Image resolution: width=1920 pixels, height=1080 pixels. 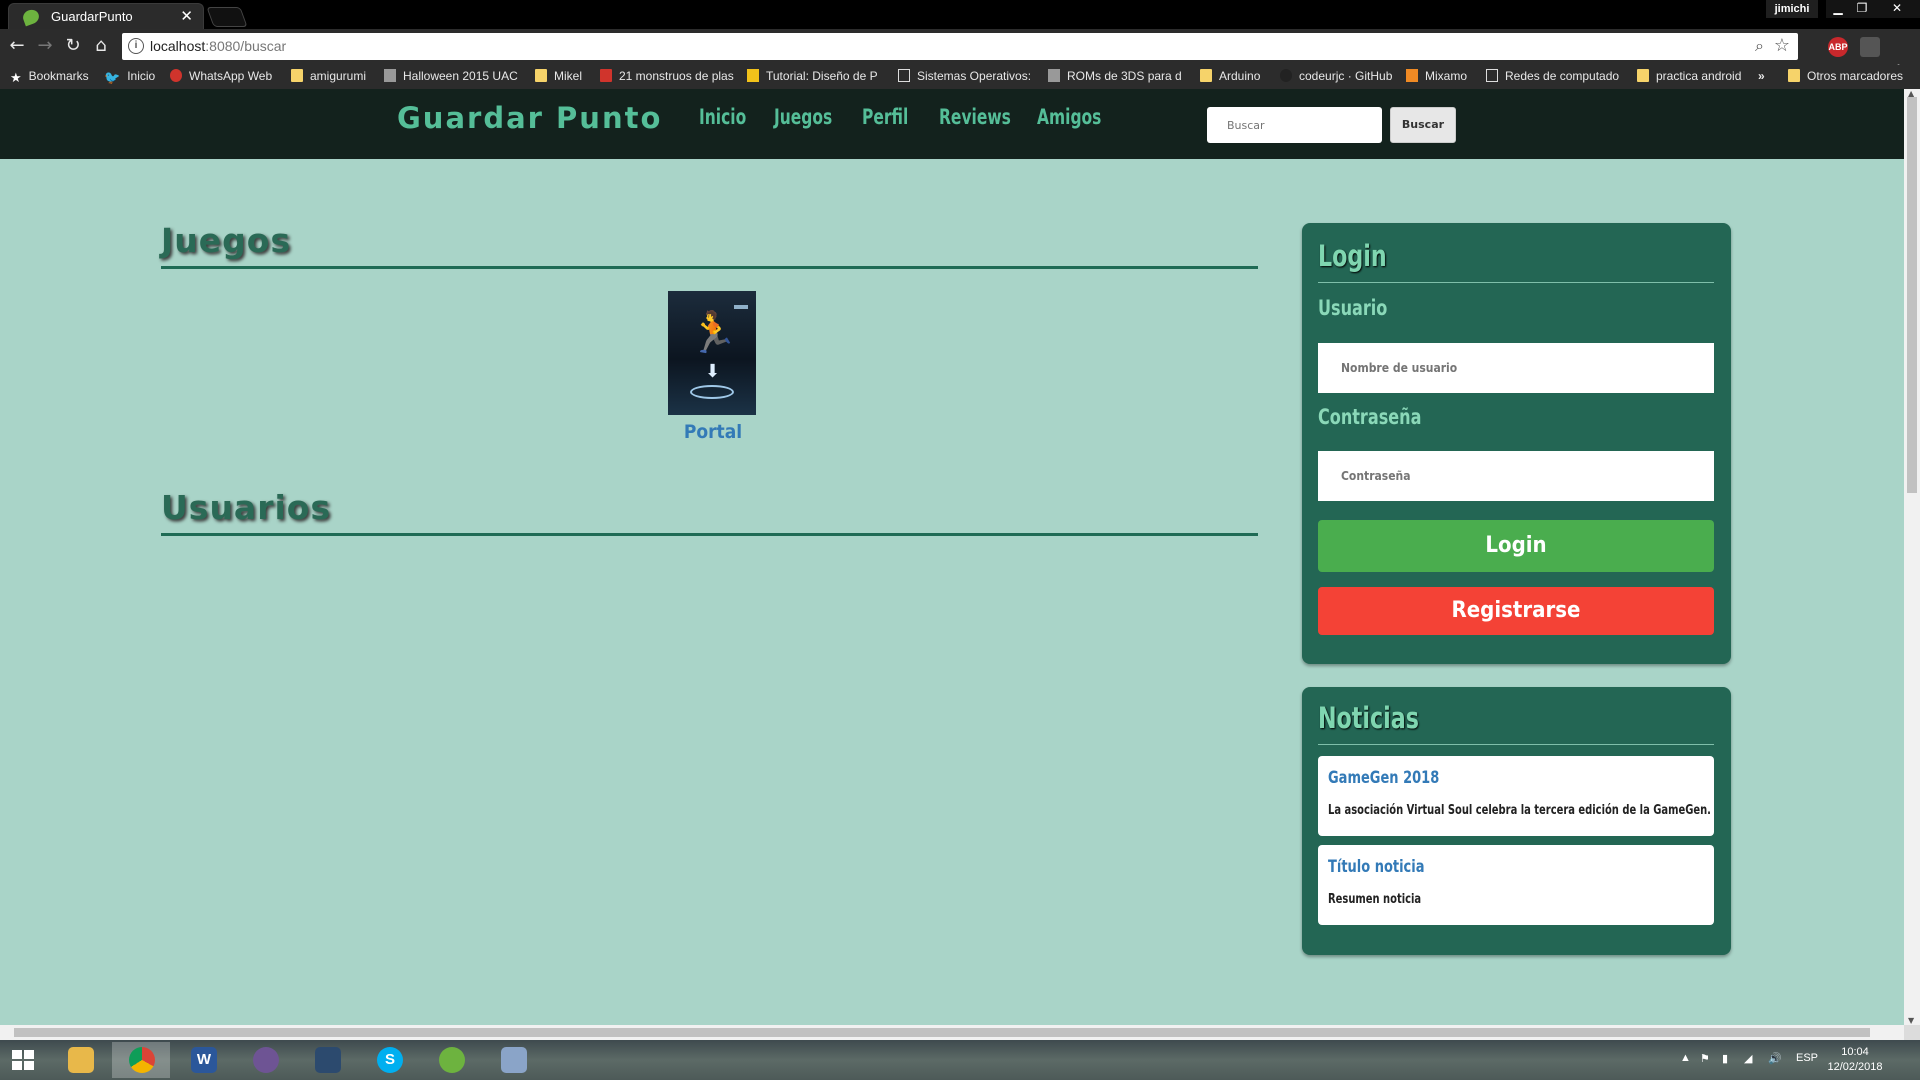 What do you see at coordinates (709, 267) in the screenshot?
I see `games-heading-divider` at bounding box center [709, 267].